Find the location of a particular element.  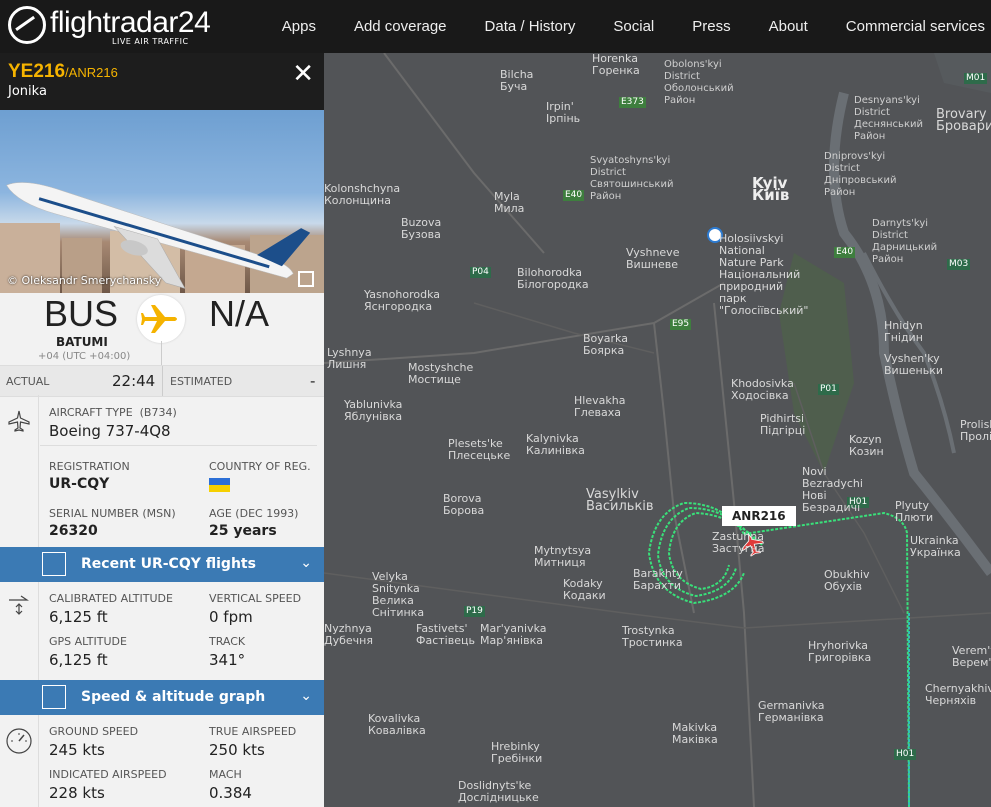

place-label: Mostyshche Мостище is located at coordinates (441, 373).